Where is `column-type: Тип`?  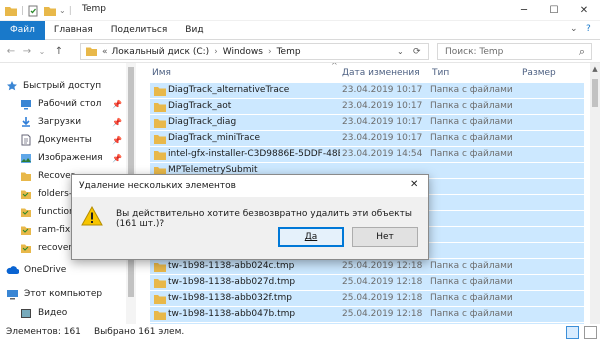
column-type: Тип is located at coordinates (440, 73).